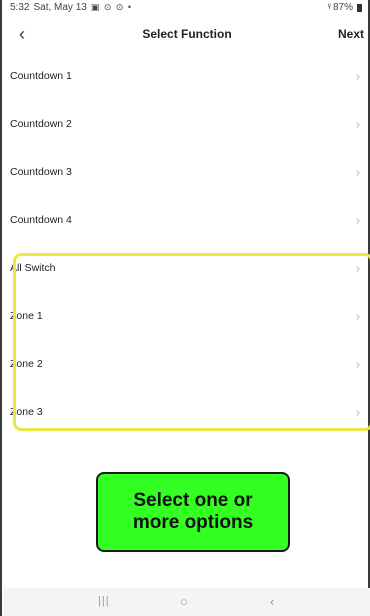 This screenshot has height=616, width=370. Describe the element at coordinates (184, 601) in the screenshot. I see `home-icon: ○` at that location.